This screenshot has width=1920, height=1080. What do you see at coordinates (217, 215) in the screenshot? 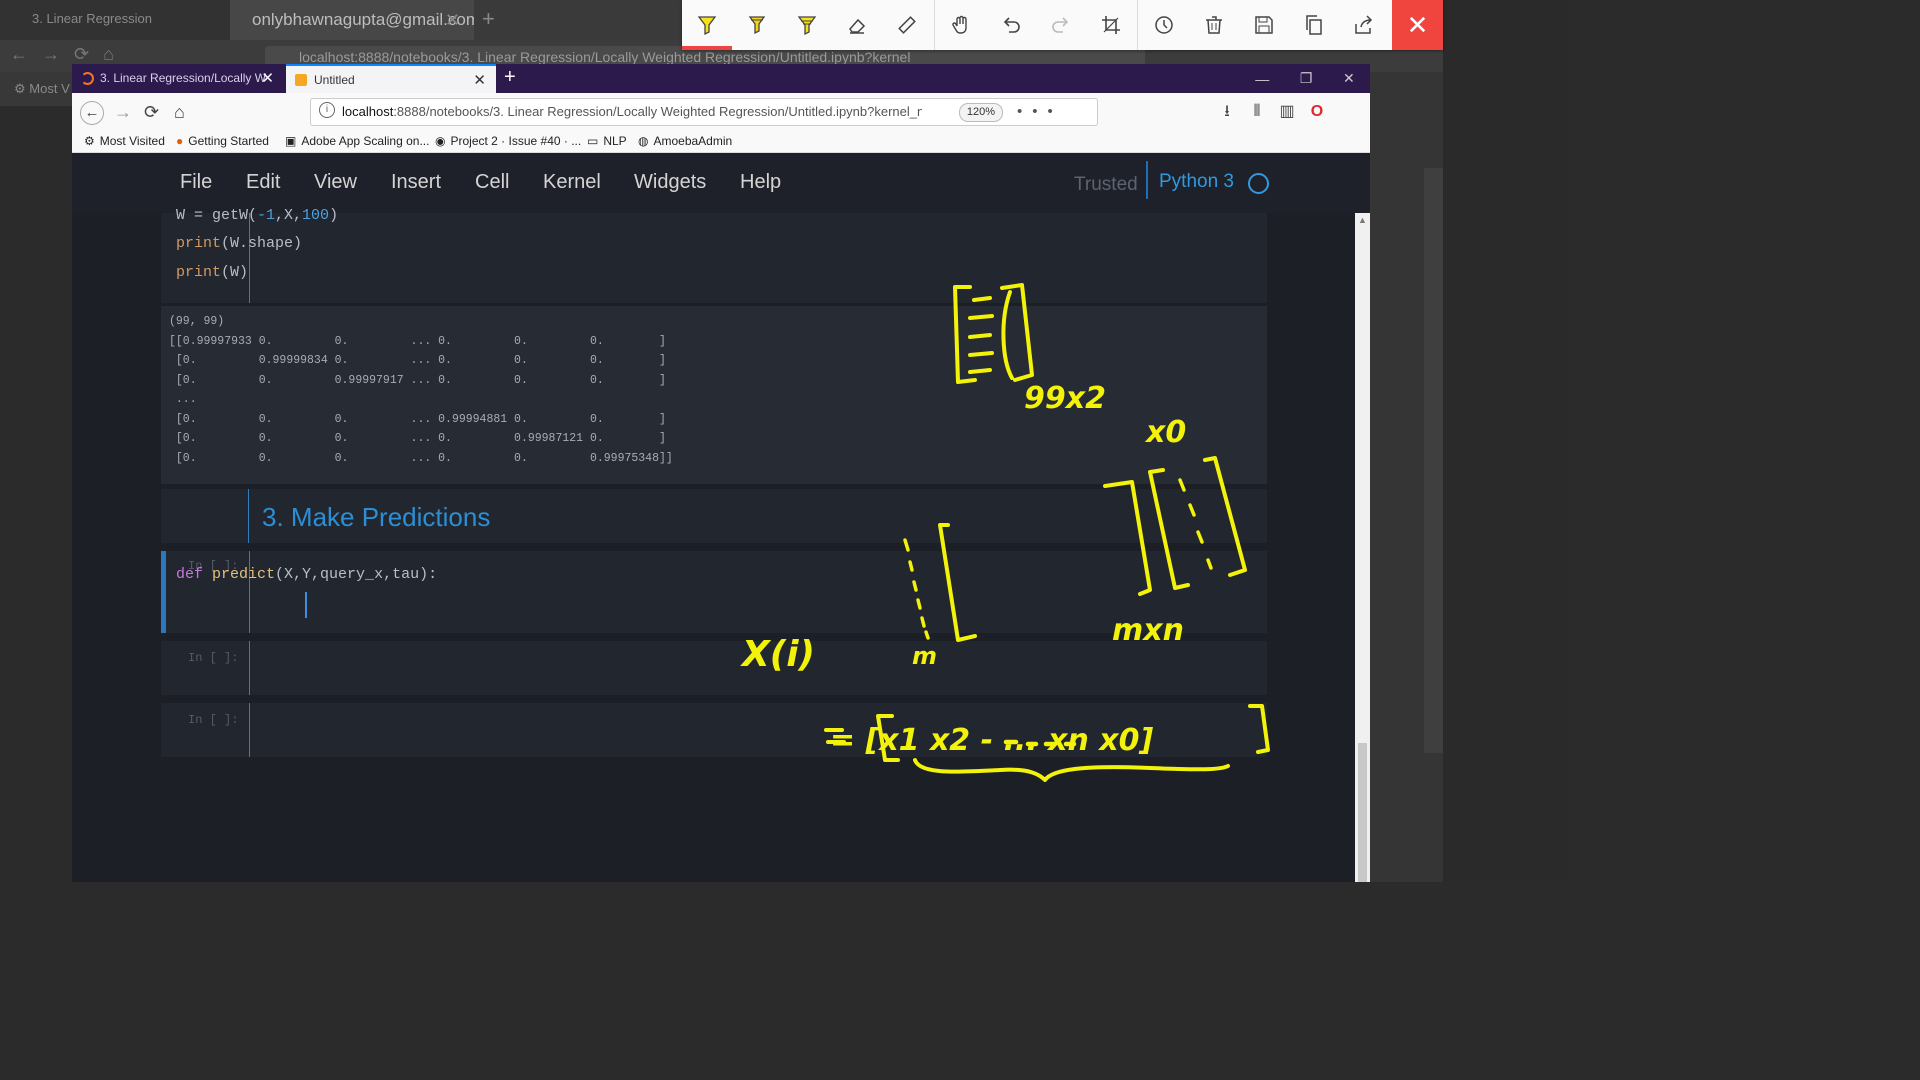
I see `code-text: W = getW(` at bounding box center [217, 215].